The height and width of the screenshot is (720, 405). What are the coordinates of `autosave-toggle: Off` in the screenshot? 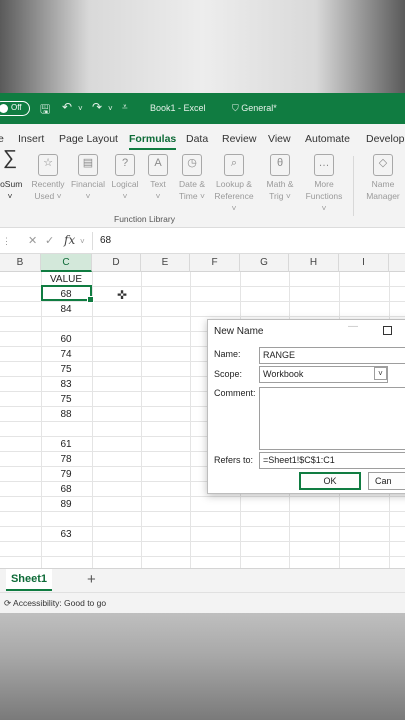 It's located at (15, 108).